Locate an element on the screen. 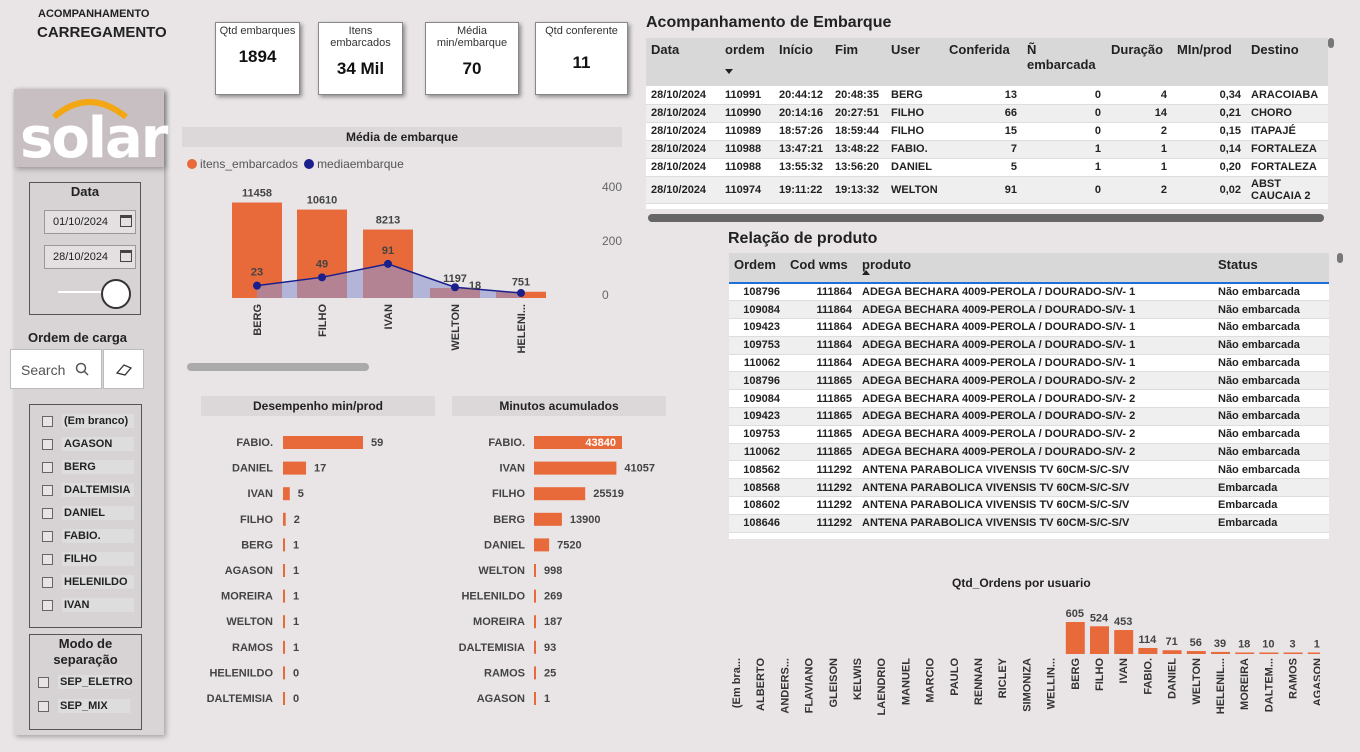 The width and height of the screenshot is (1360, 752). column-header: Destino is located at coordinates (1287, 62).